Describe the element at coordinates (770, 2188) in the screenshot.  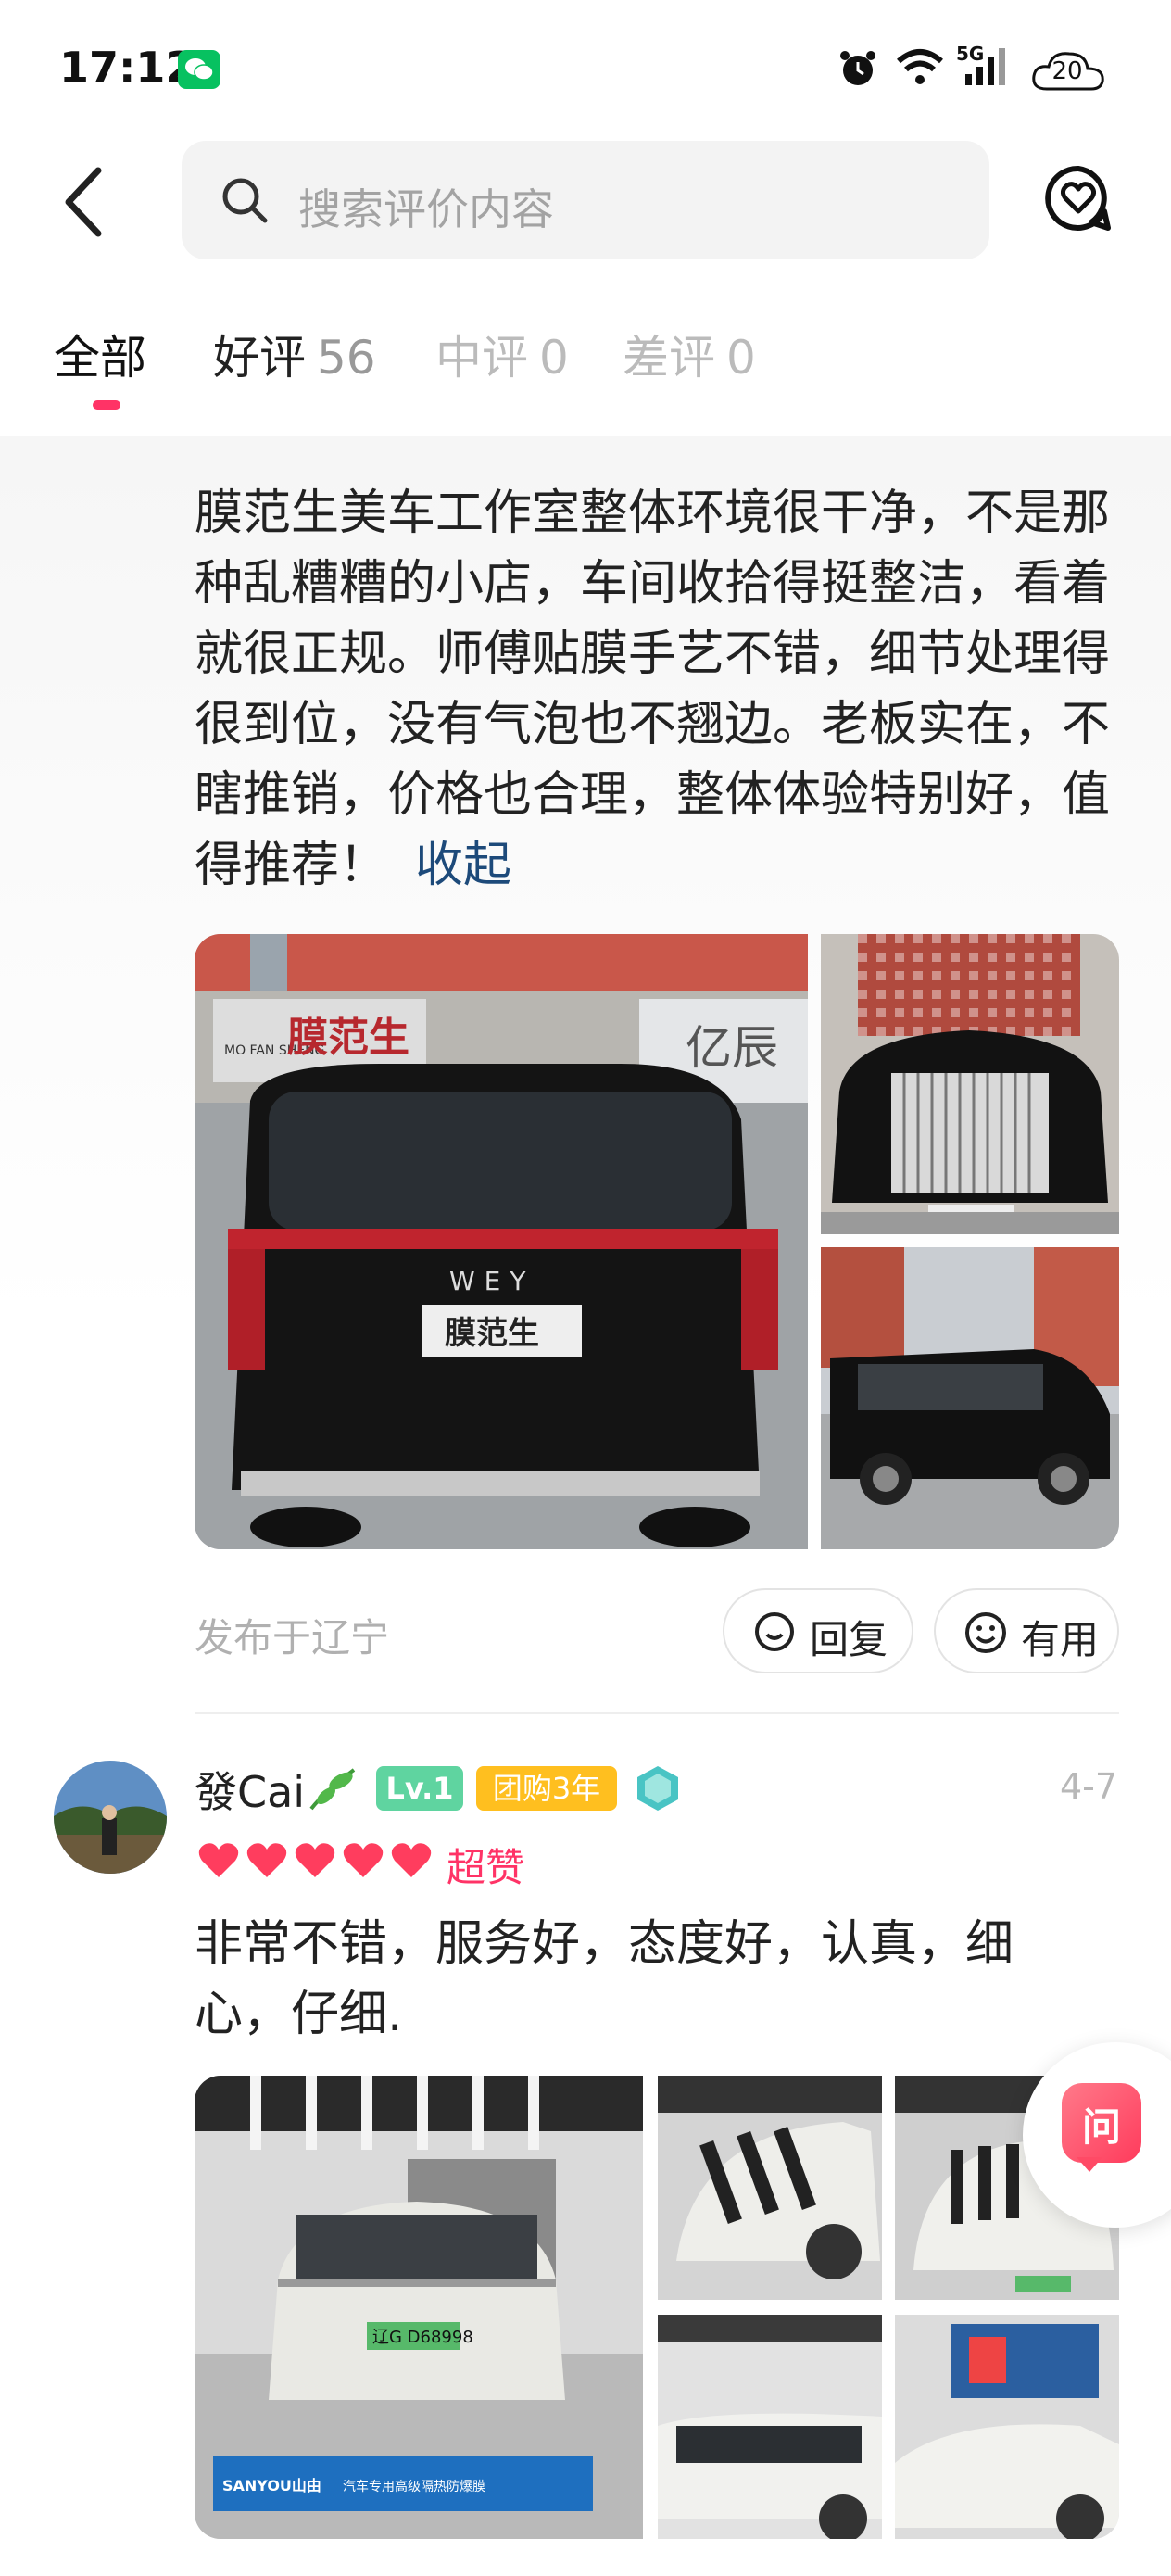
I see `review-photo-side-reflection` at that location.